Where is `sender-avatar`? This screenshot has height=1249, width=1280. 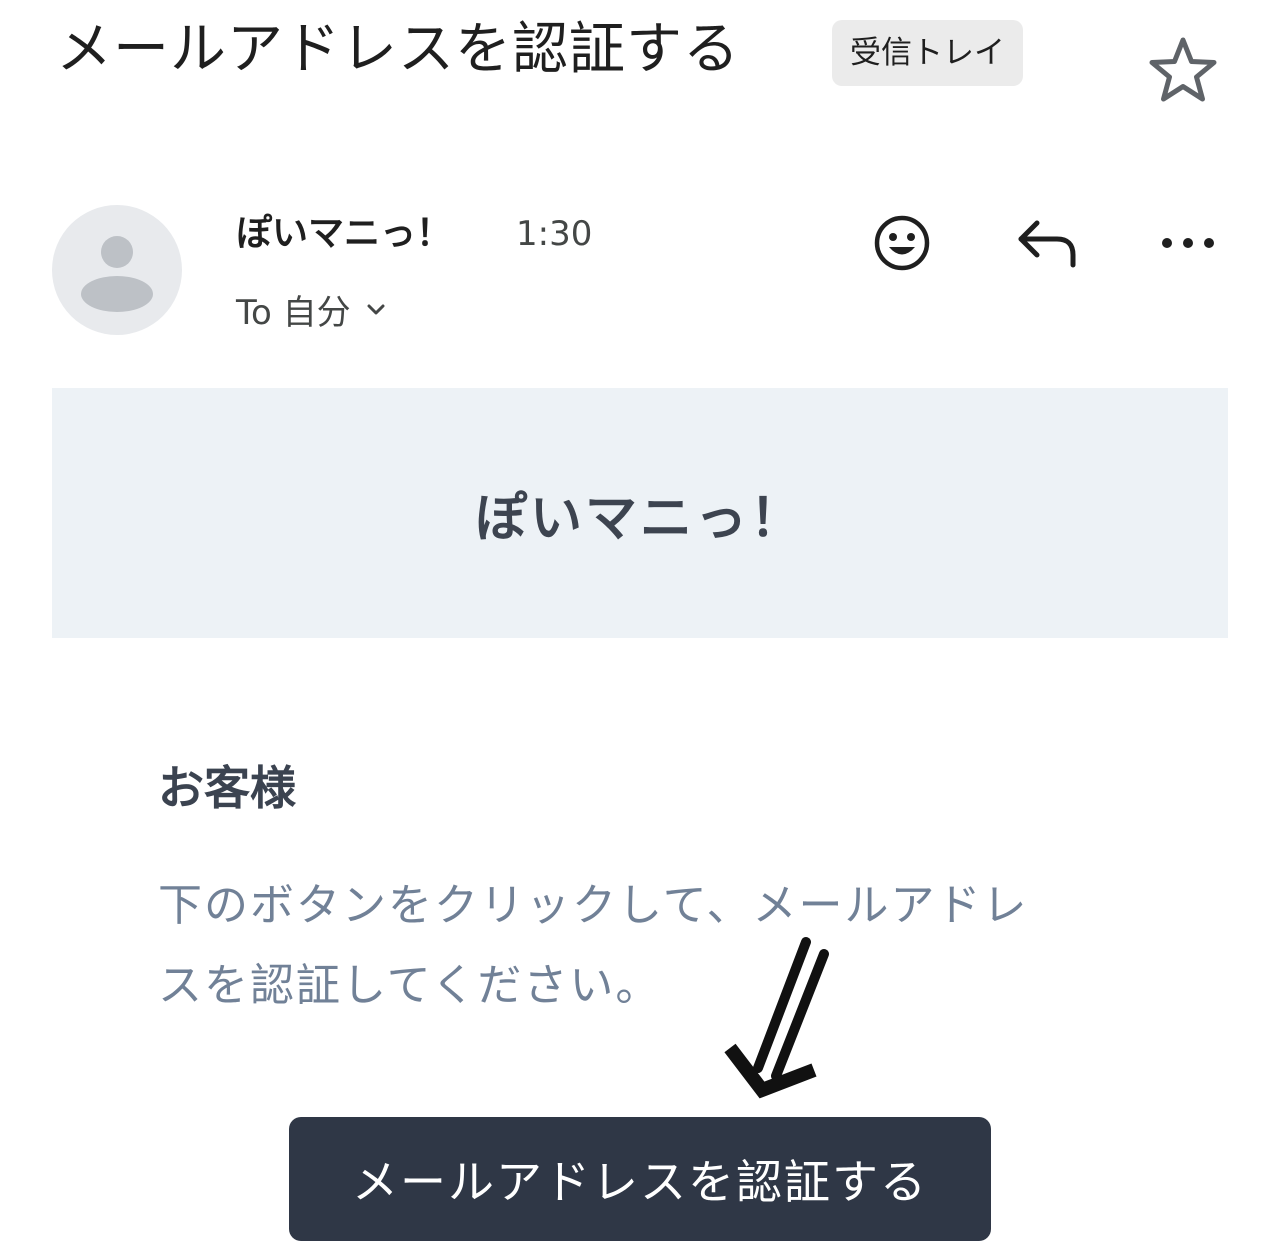 sender-avatar is located at coordinates (117, 270).